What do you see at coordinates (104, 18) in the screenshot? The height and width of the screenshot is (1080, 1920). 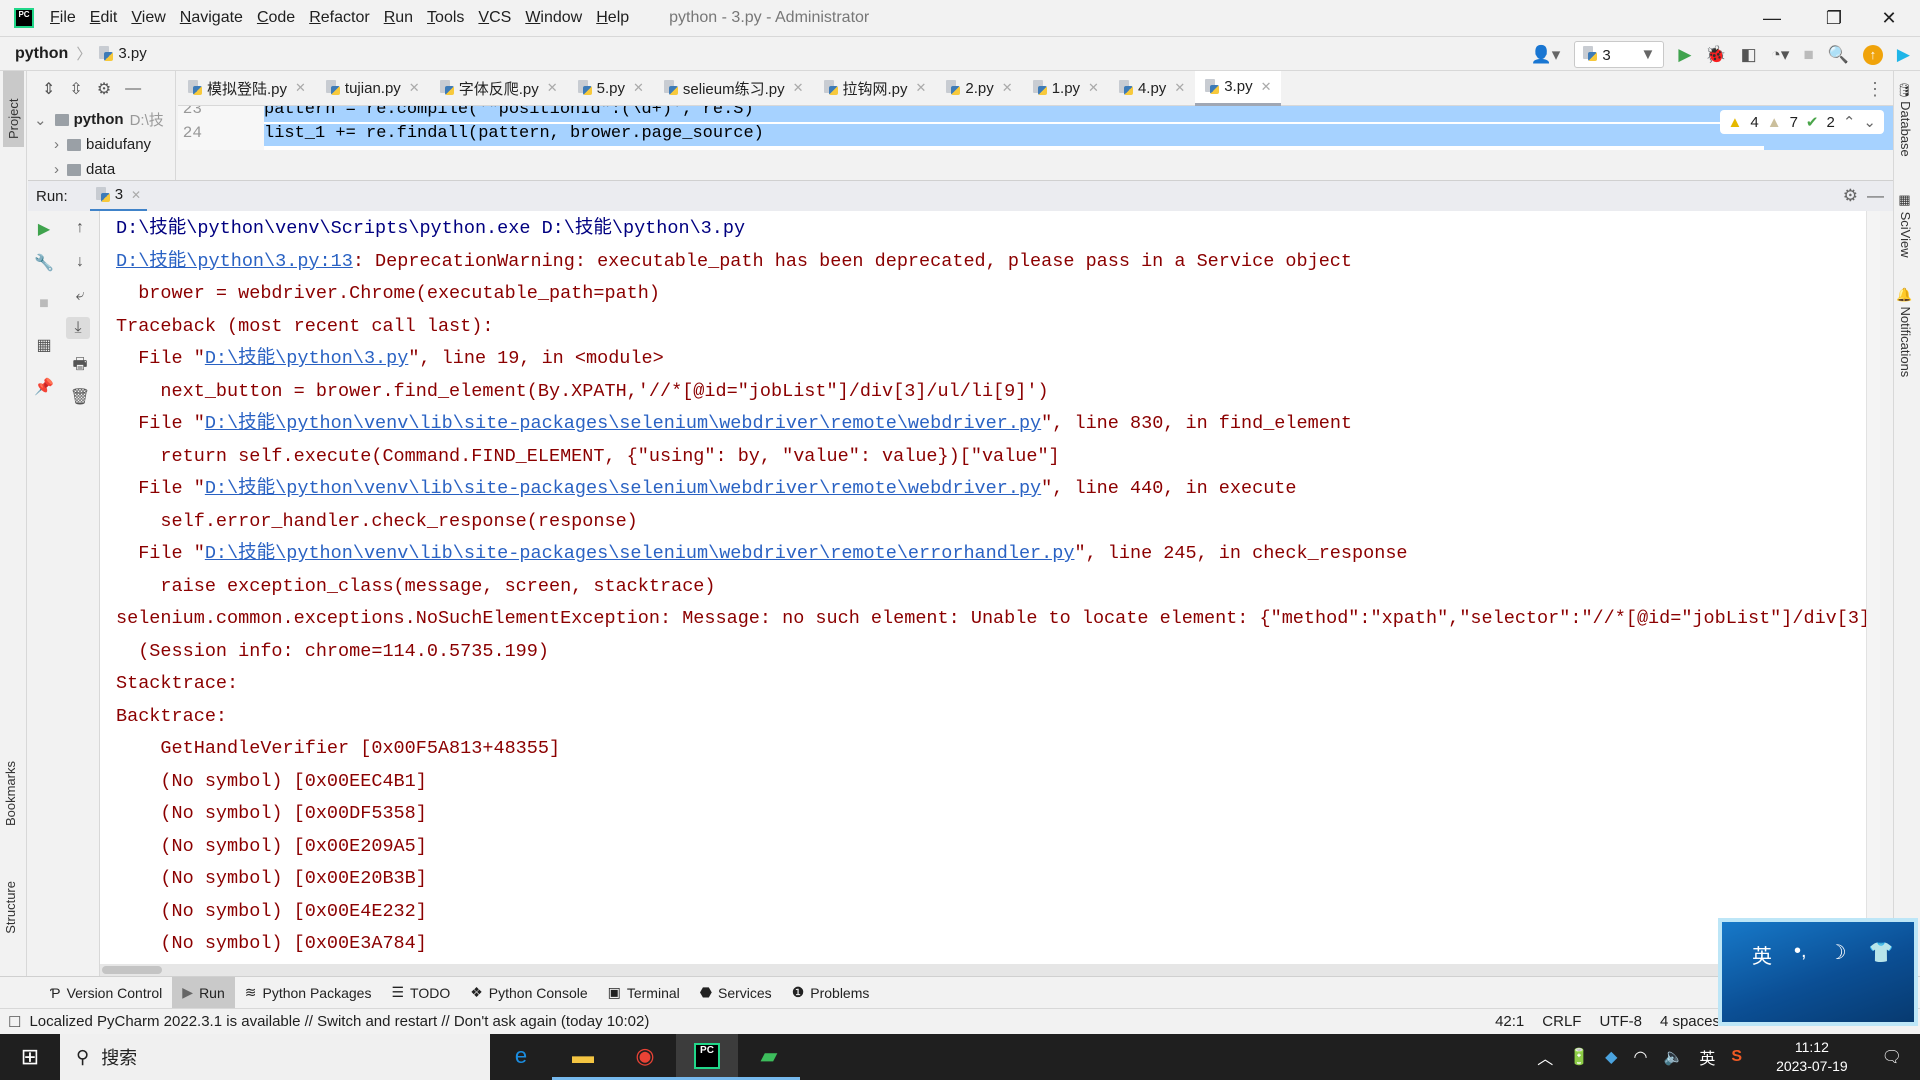 I see `menu-edit: Edit` at bounding box center [104, 18].